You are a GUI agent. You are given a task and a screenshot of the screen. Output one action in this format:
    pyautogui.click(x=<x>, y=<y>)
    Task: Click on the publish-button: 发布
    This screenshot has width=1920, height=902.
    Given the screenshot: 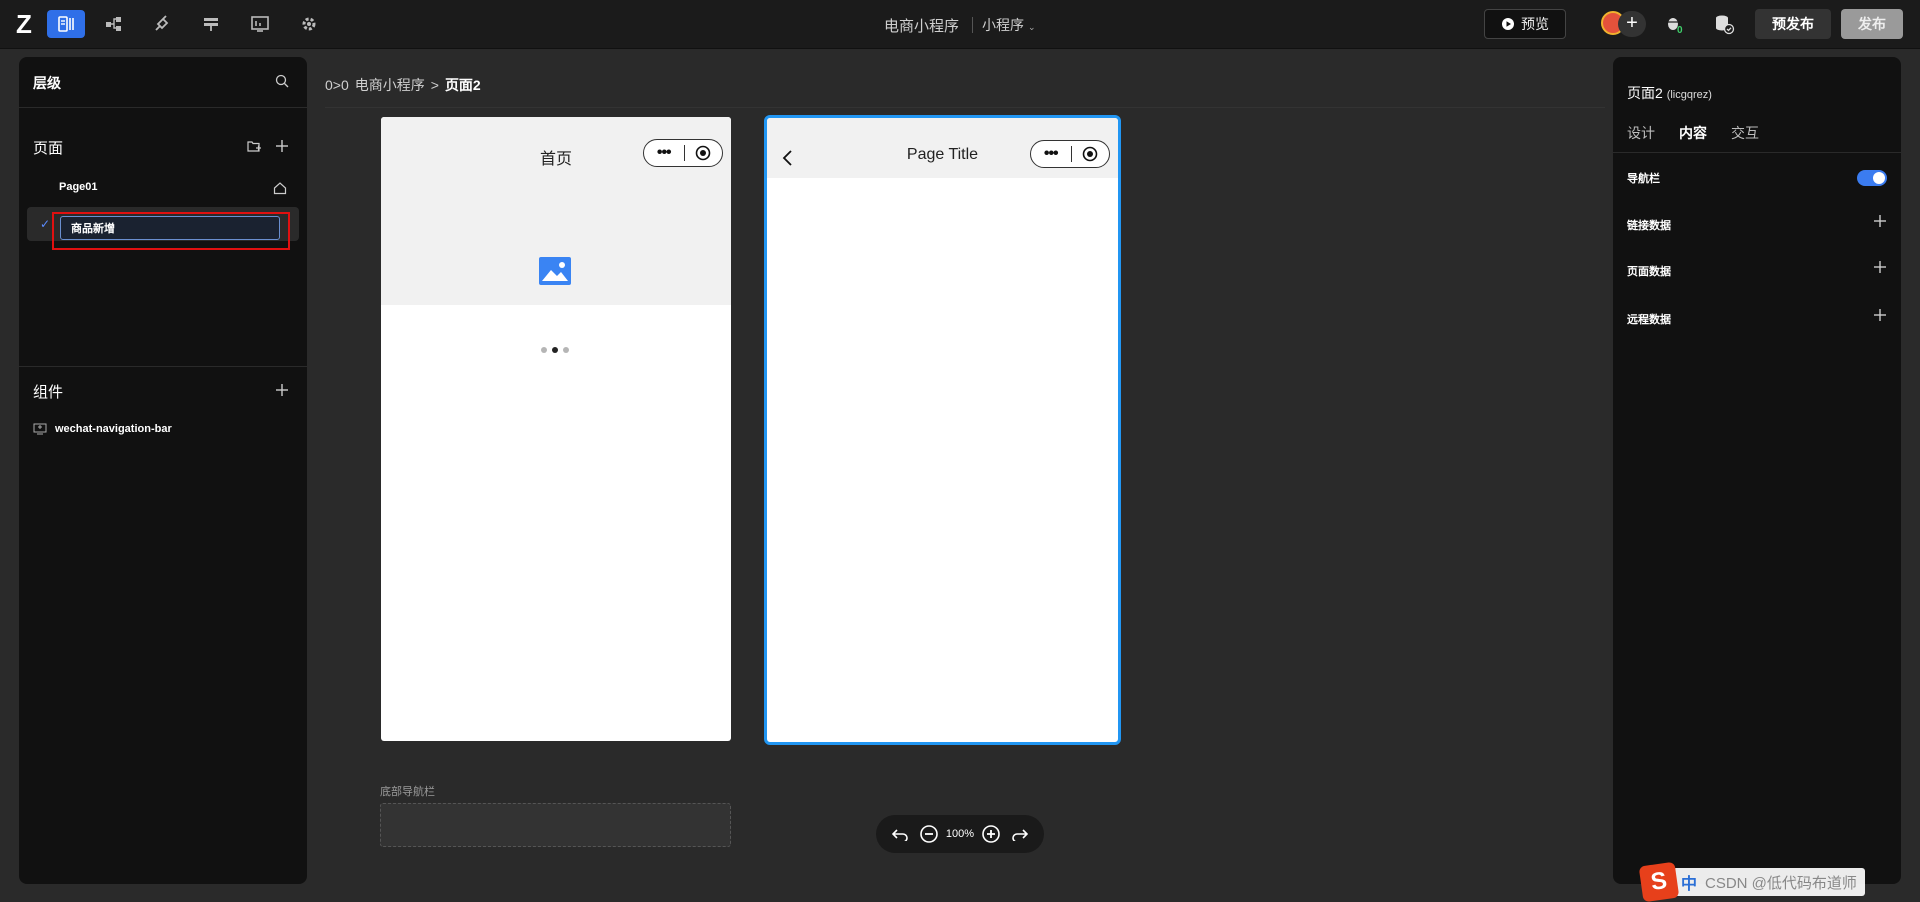 What is the action you would take?
    pyautogui.click(x=1872, y=24)
    